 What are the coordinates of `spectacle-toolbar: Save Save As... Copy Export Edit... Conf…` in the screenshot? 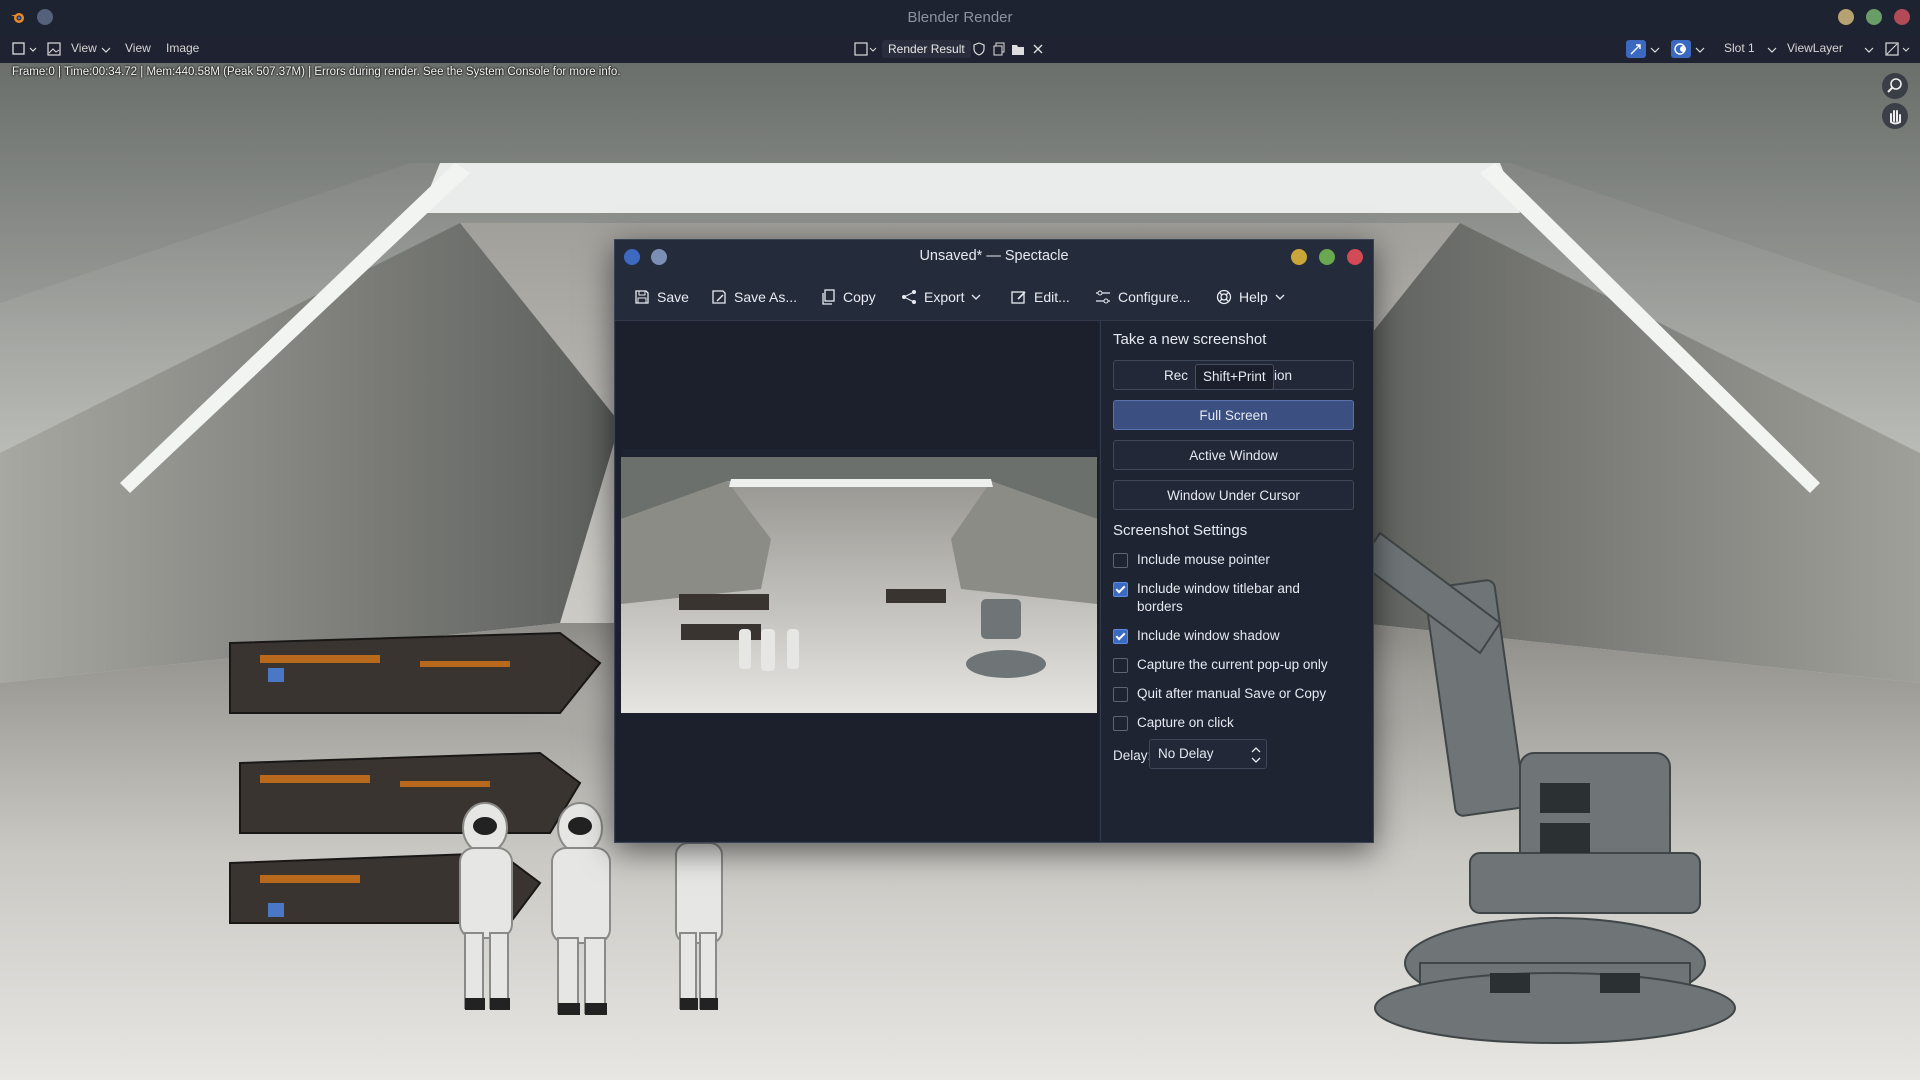 It's located at (994, 297).